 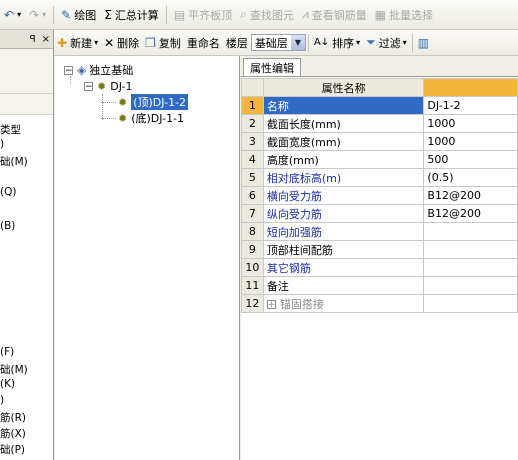 What do you see at coordinates (8, 192) in the screenshot?
I see `nav-item: (Q)` at bounding box center [8, 192].